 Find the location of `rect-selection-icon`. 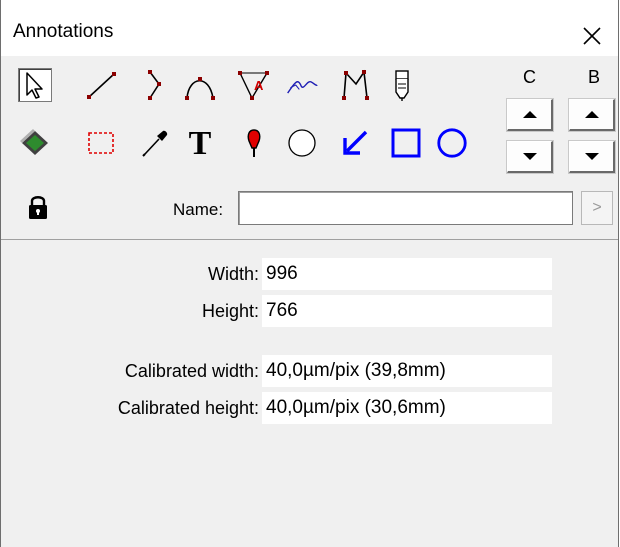

rect-selection-icon is located at coordinates (101, 143).